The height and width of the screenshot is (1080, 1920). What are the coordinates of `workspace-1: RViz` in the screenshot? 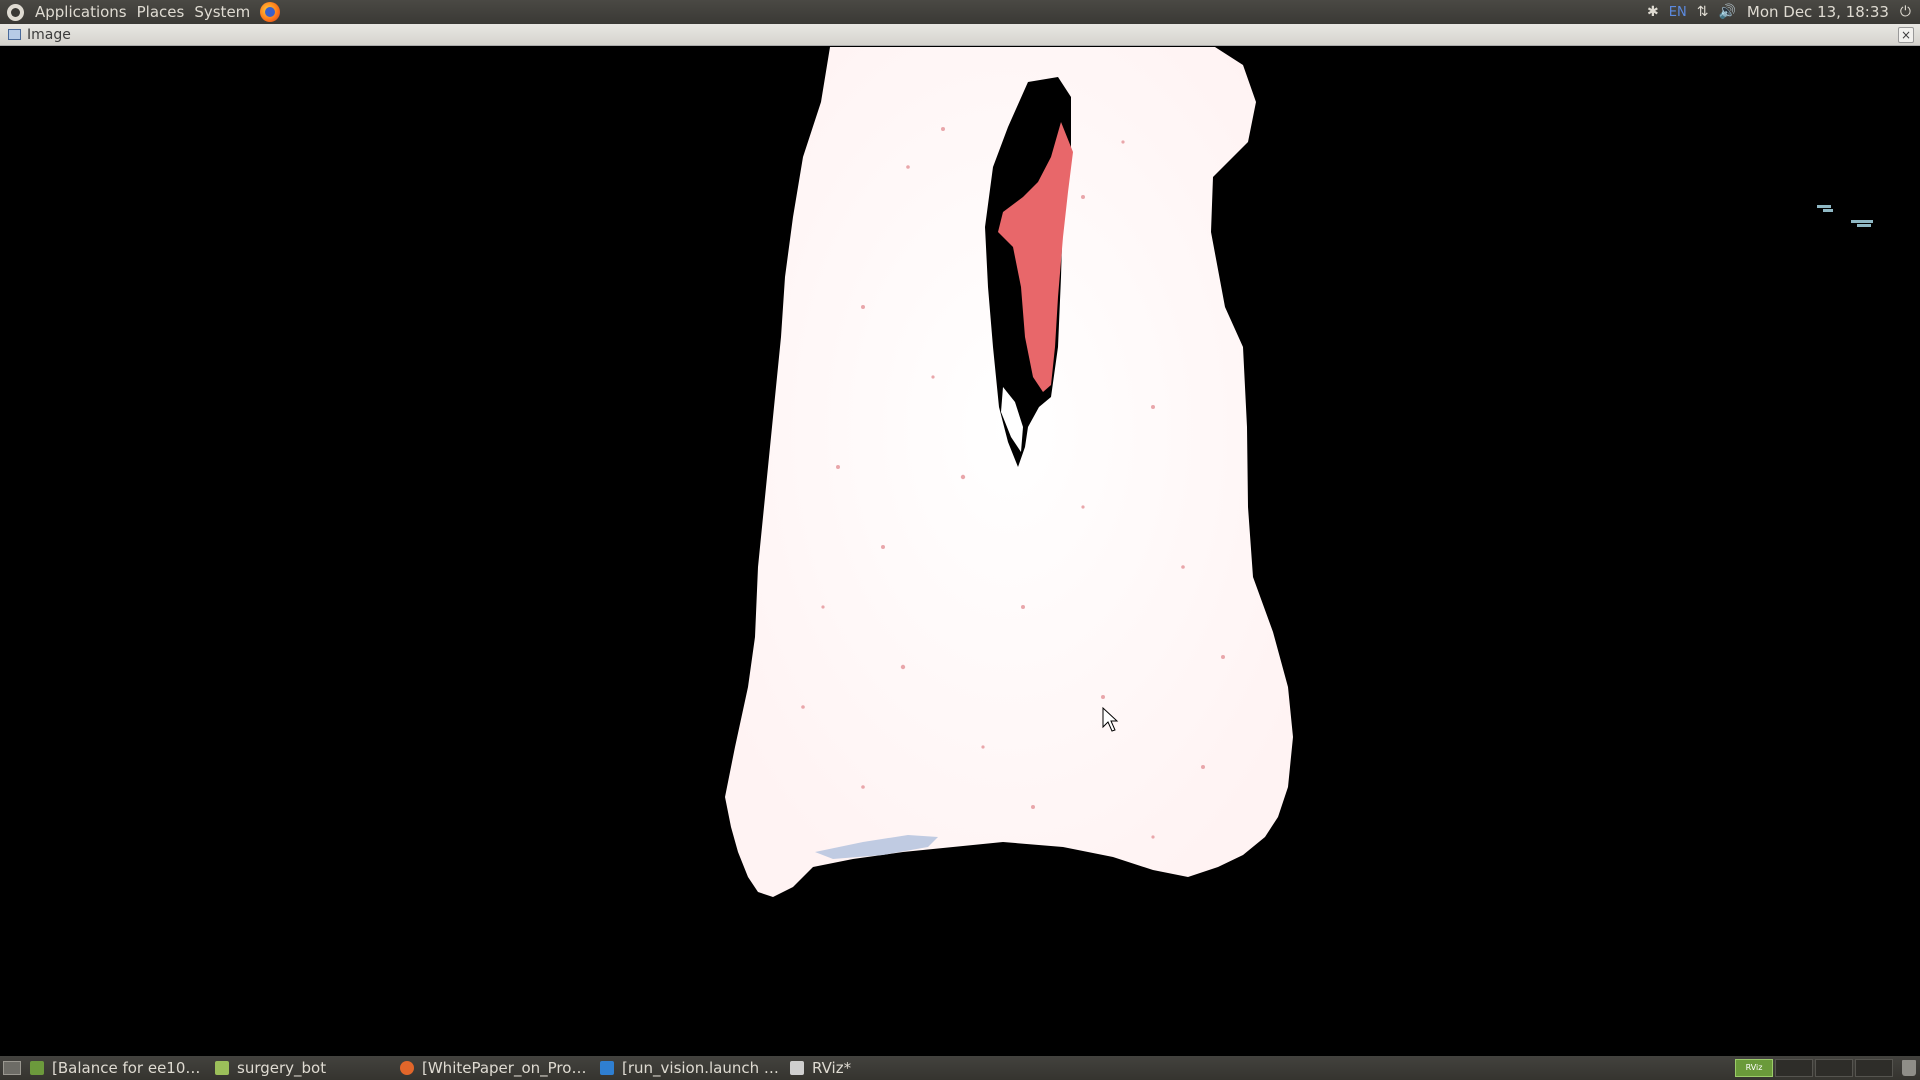 It's located at (1754, 1068).